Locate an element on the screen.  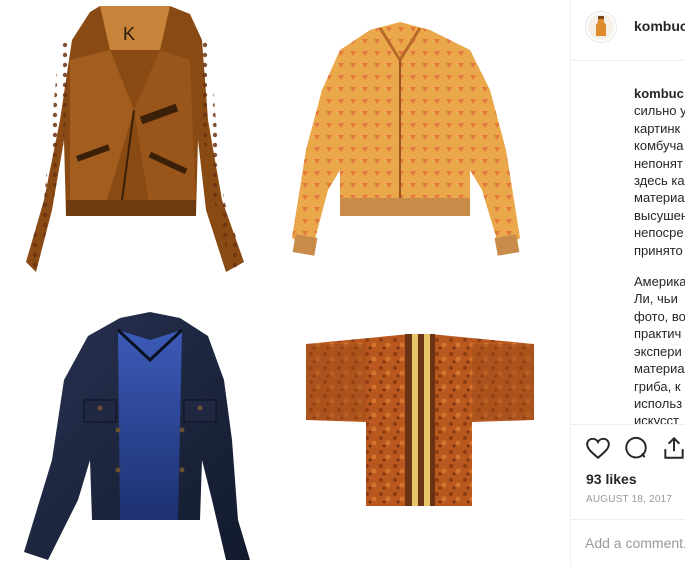
caption-line: высушен is located at coordinates (659, 215).